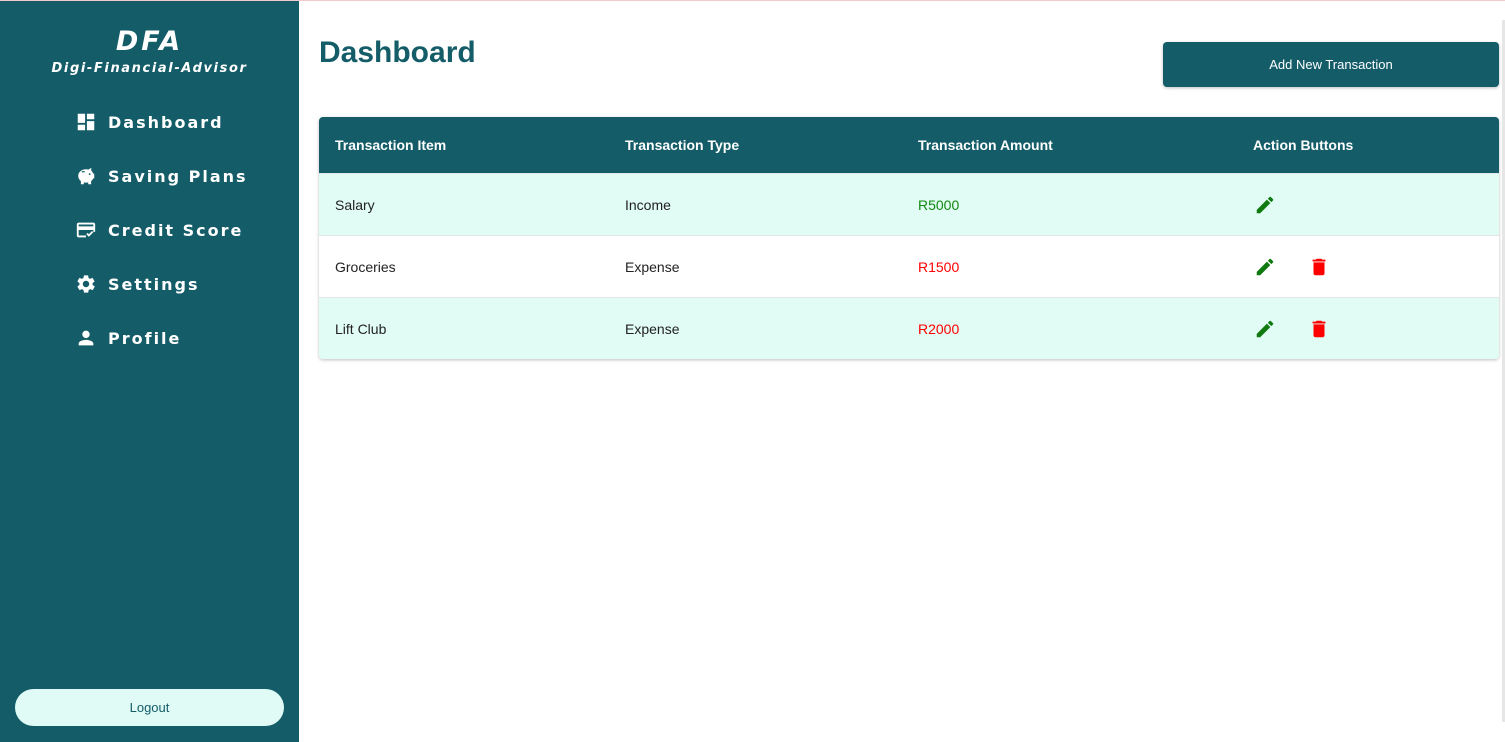  I want to click on transaction-item: Groceries, so click(365, 266).